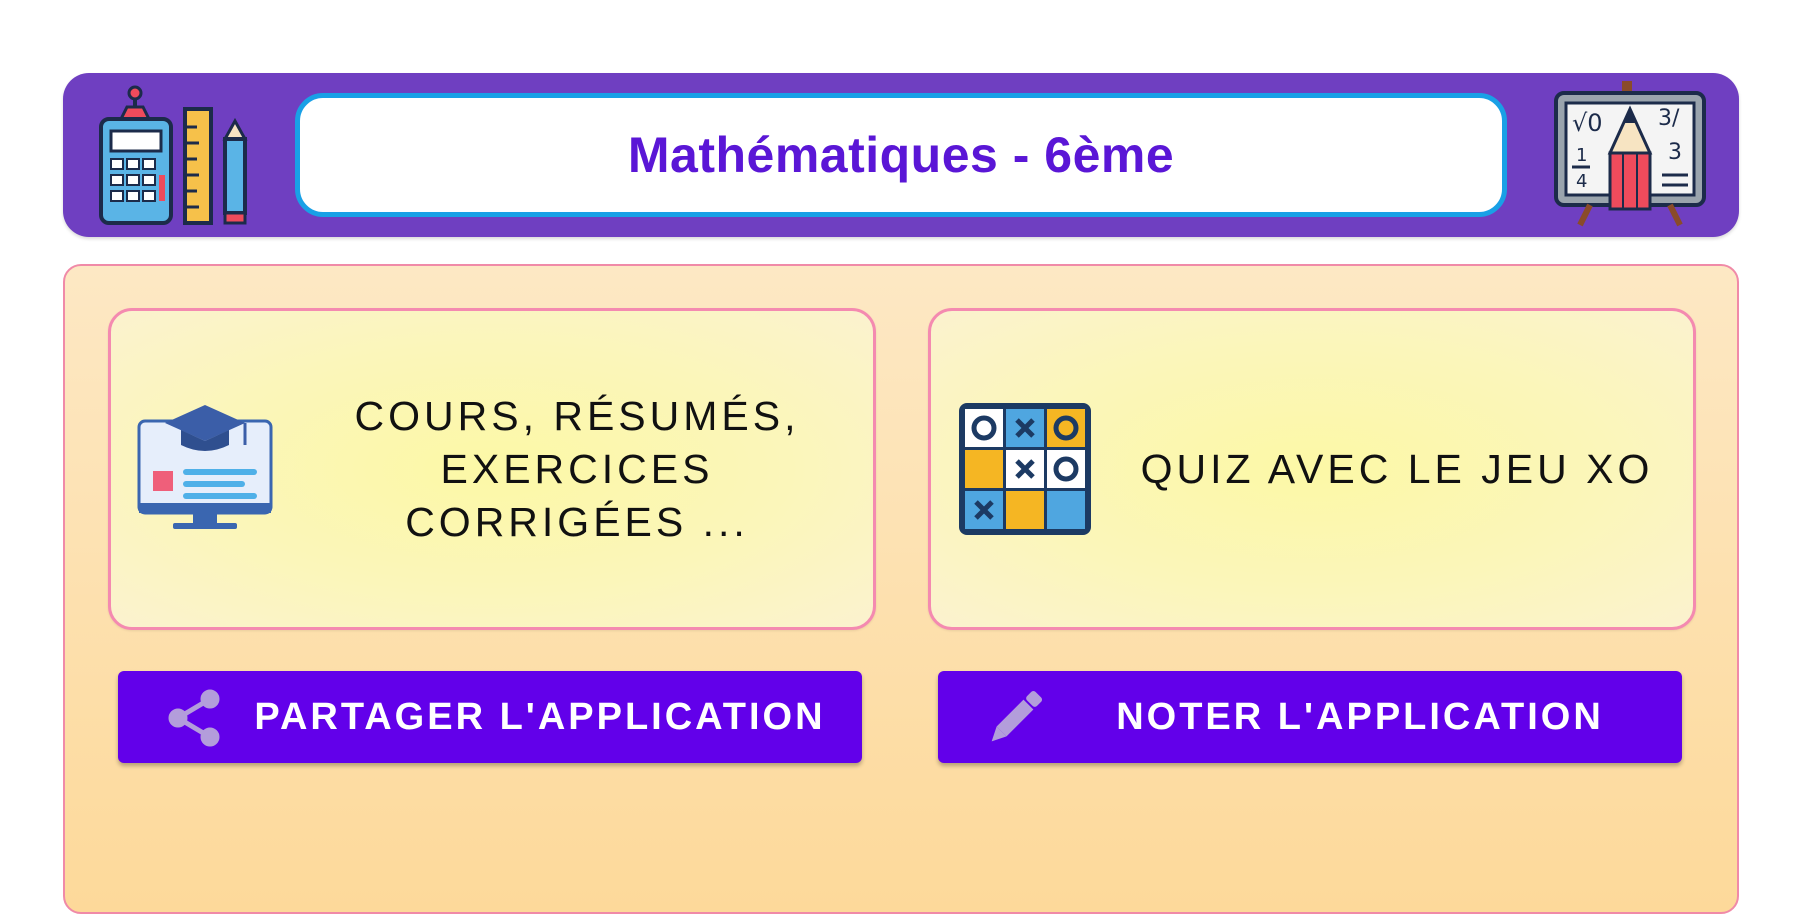 This screenshot has width=1800, height=914. Describe the element at coordinates (1581, 155) in the screenshot. I see `svg-text: 1` at that location.